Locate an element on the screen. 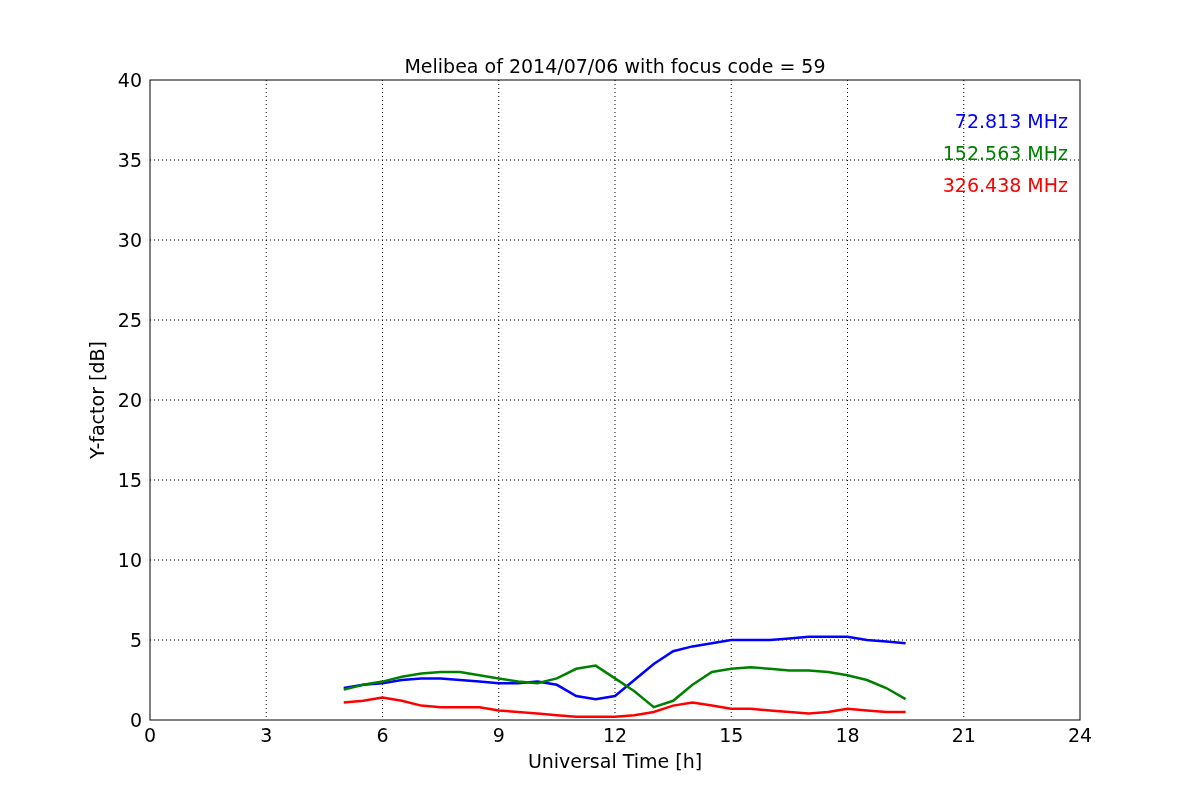 The height and width of the screenshot is (800, 1200). y-tick-label: 25 is located at coordinates (129, 320).